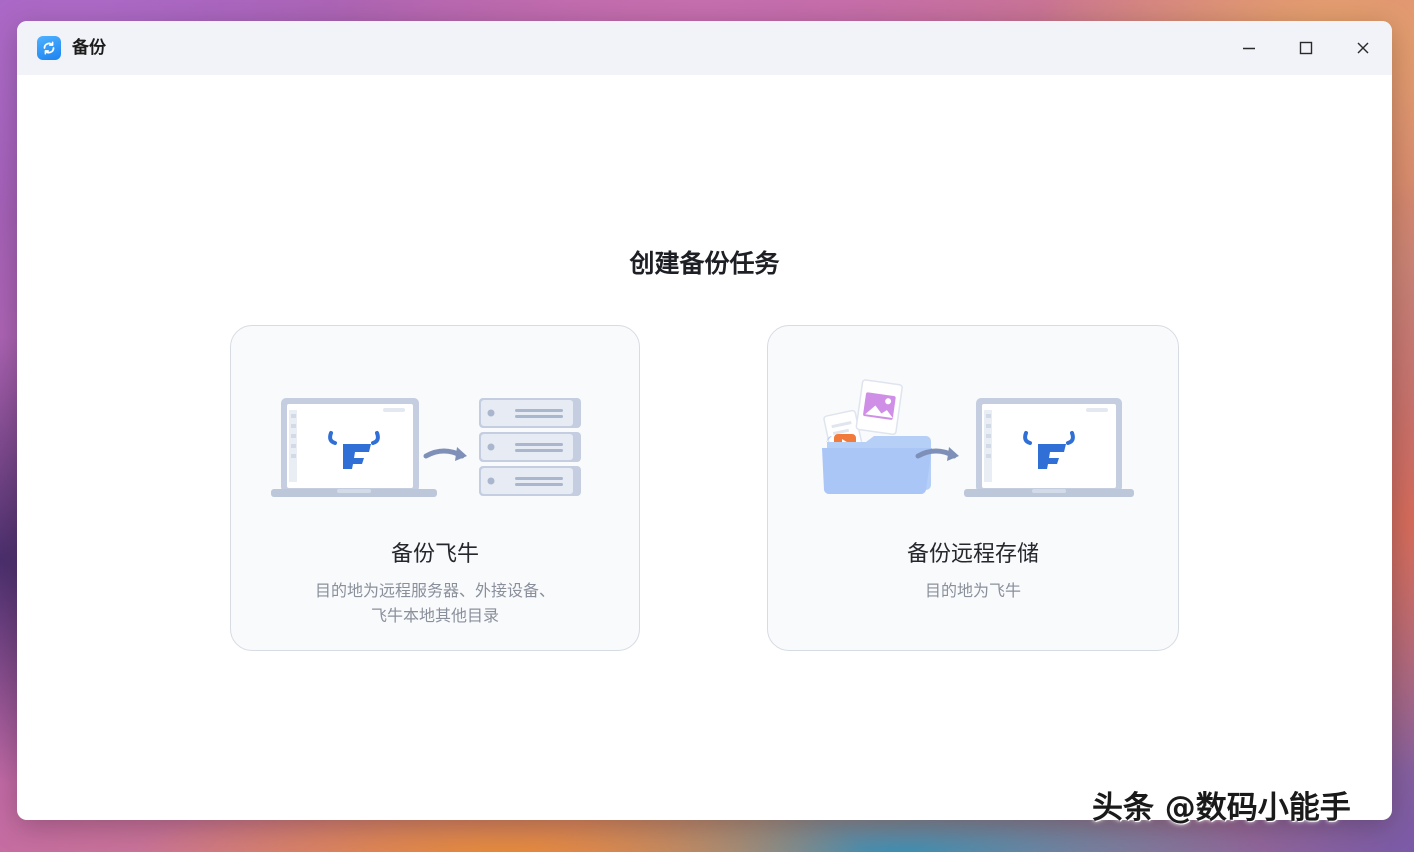 The image size is (1414, 852). I want to click on close-button, so click(1363, 48).